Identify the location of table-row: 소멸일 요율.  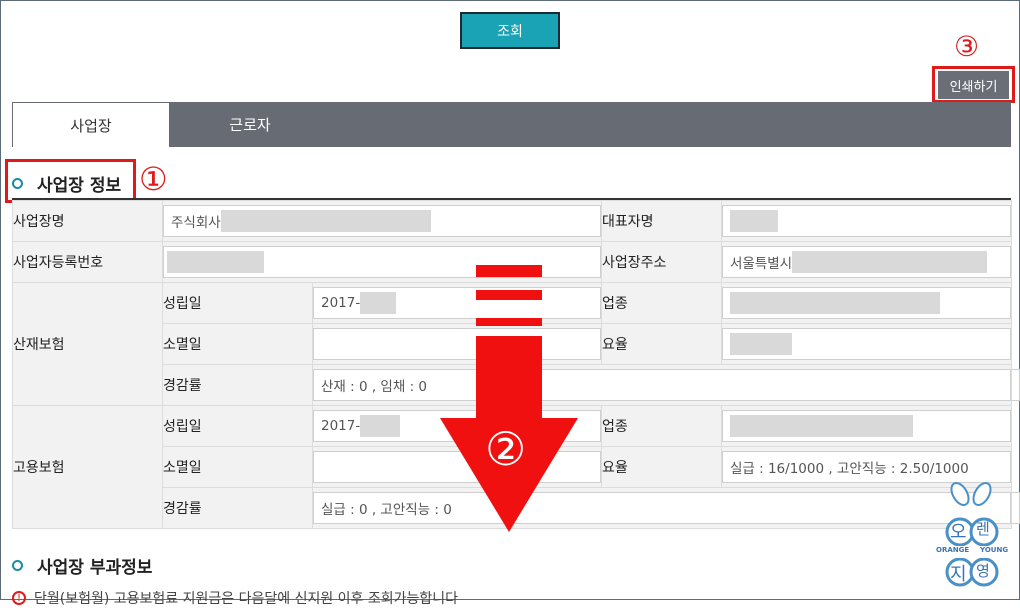
(512, 344).